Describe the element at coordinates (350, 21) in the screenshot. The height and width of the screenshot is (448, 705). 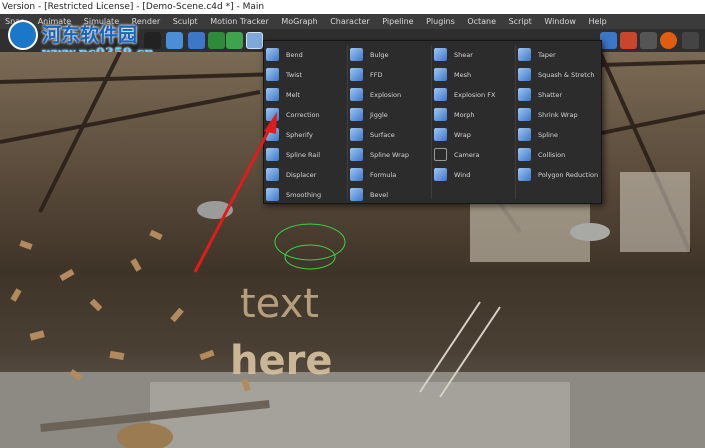
I see `menu-character: Character` at that location.